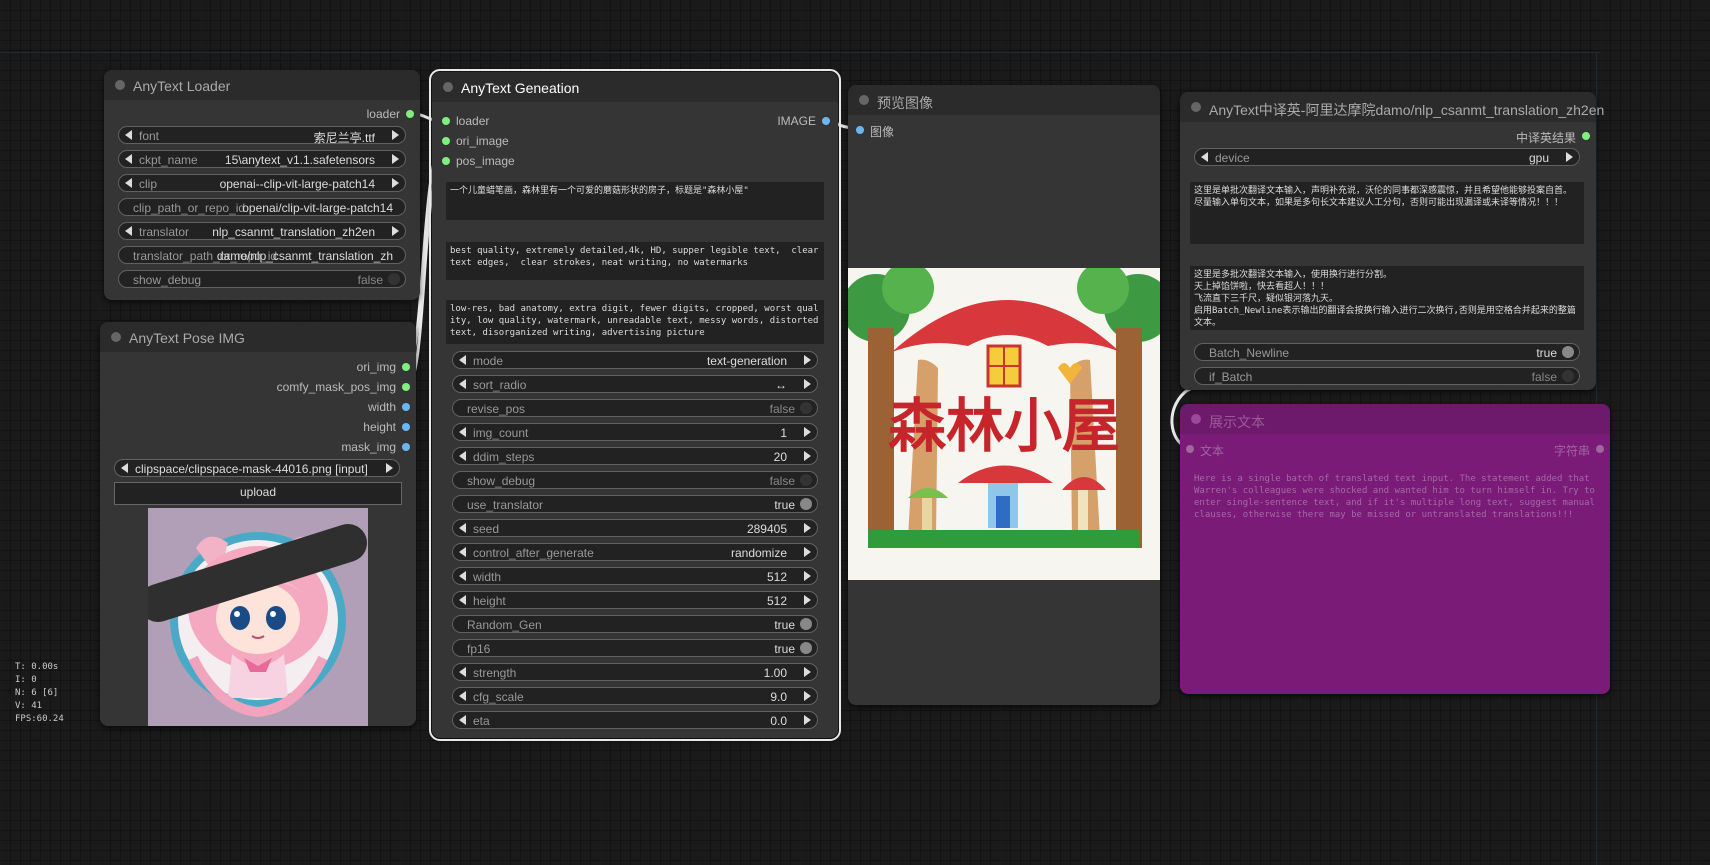 This screenshot has width=1710, height=865. What do you see at coordinates (1004, 395) in the screenshot?
I see `preview-image-node: 预览图像 图像 森林小屋` at bounding box center [1004, 395].